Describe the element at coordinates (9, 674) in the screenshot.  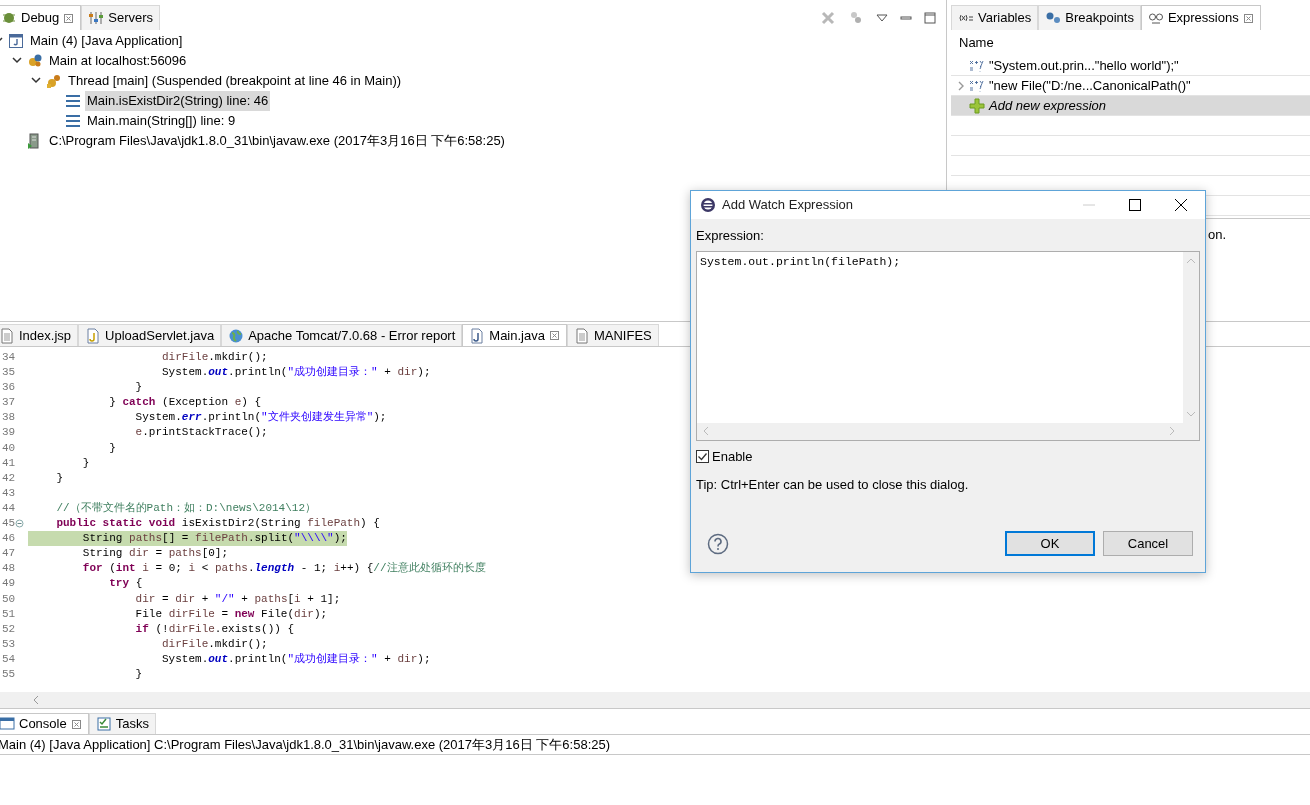
I see `line-number: 55` at that location.